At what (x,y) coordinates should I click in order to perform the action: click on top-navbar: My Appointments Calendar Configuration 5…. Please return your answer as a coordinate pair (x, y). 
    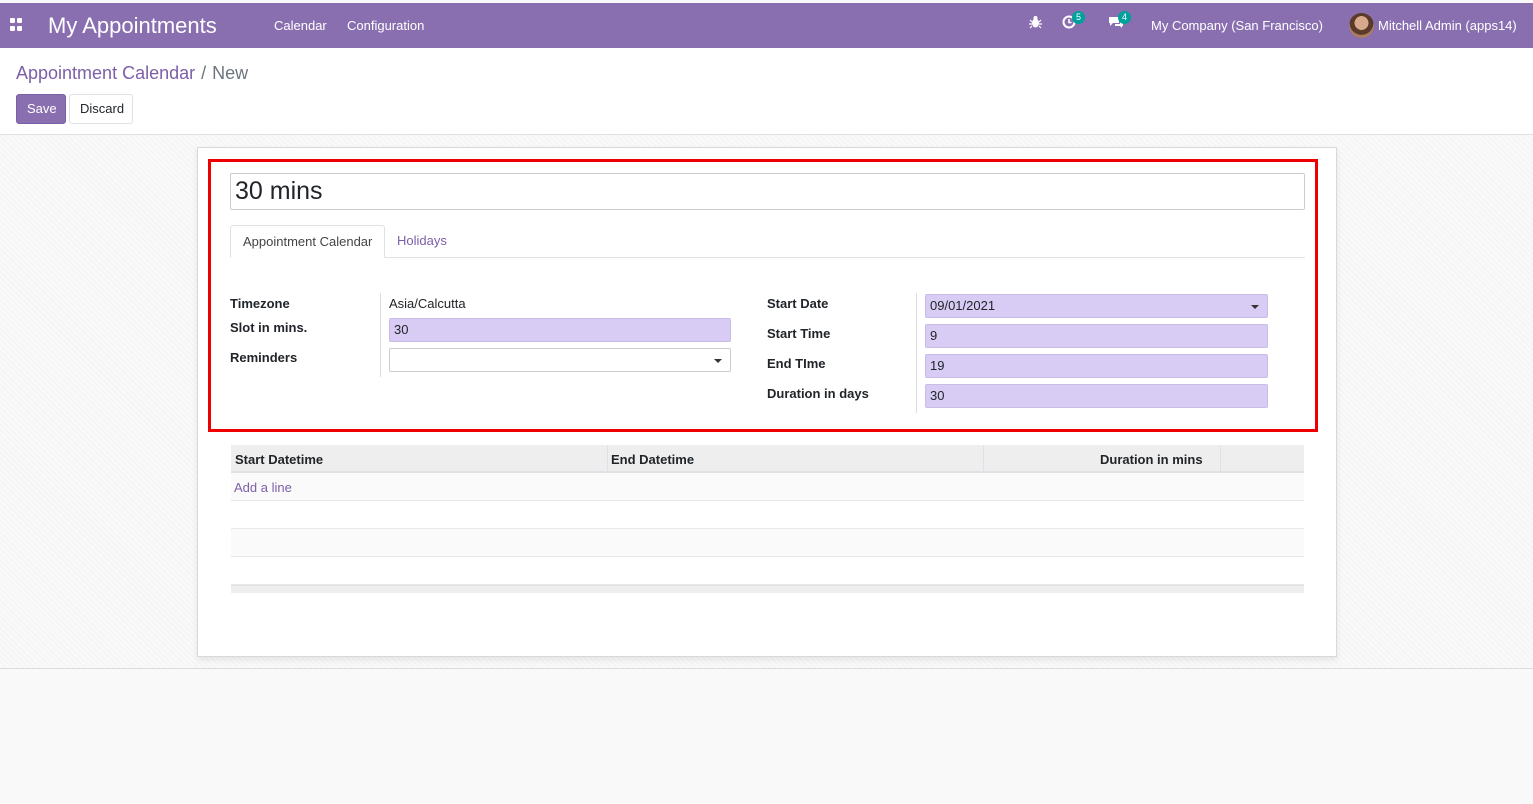
    Looking at the image, I should click on (766, 25).